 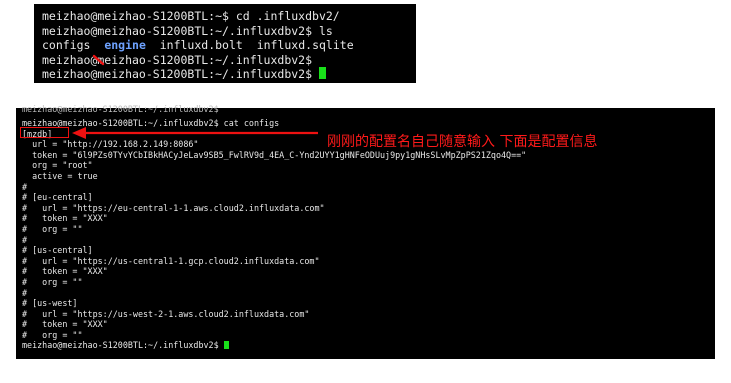 What do you see at coordinates (98, 60) in the screenshot?
I see `pointer-mark-icon` at bounding box center [98, 60].